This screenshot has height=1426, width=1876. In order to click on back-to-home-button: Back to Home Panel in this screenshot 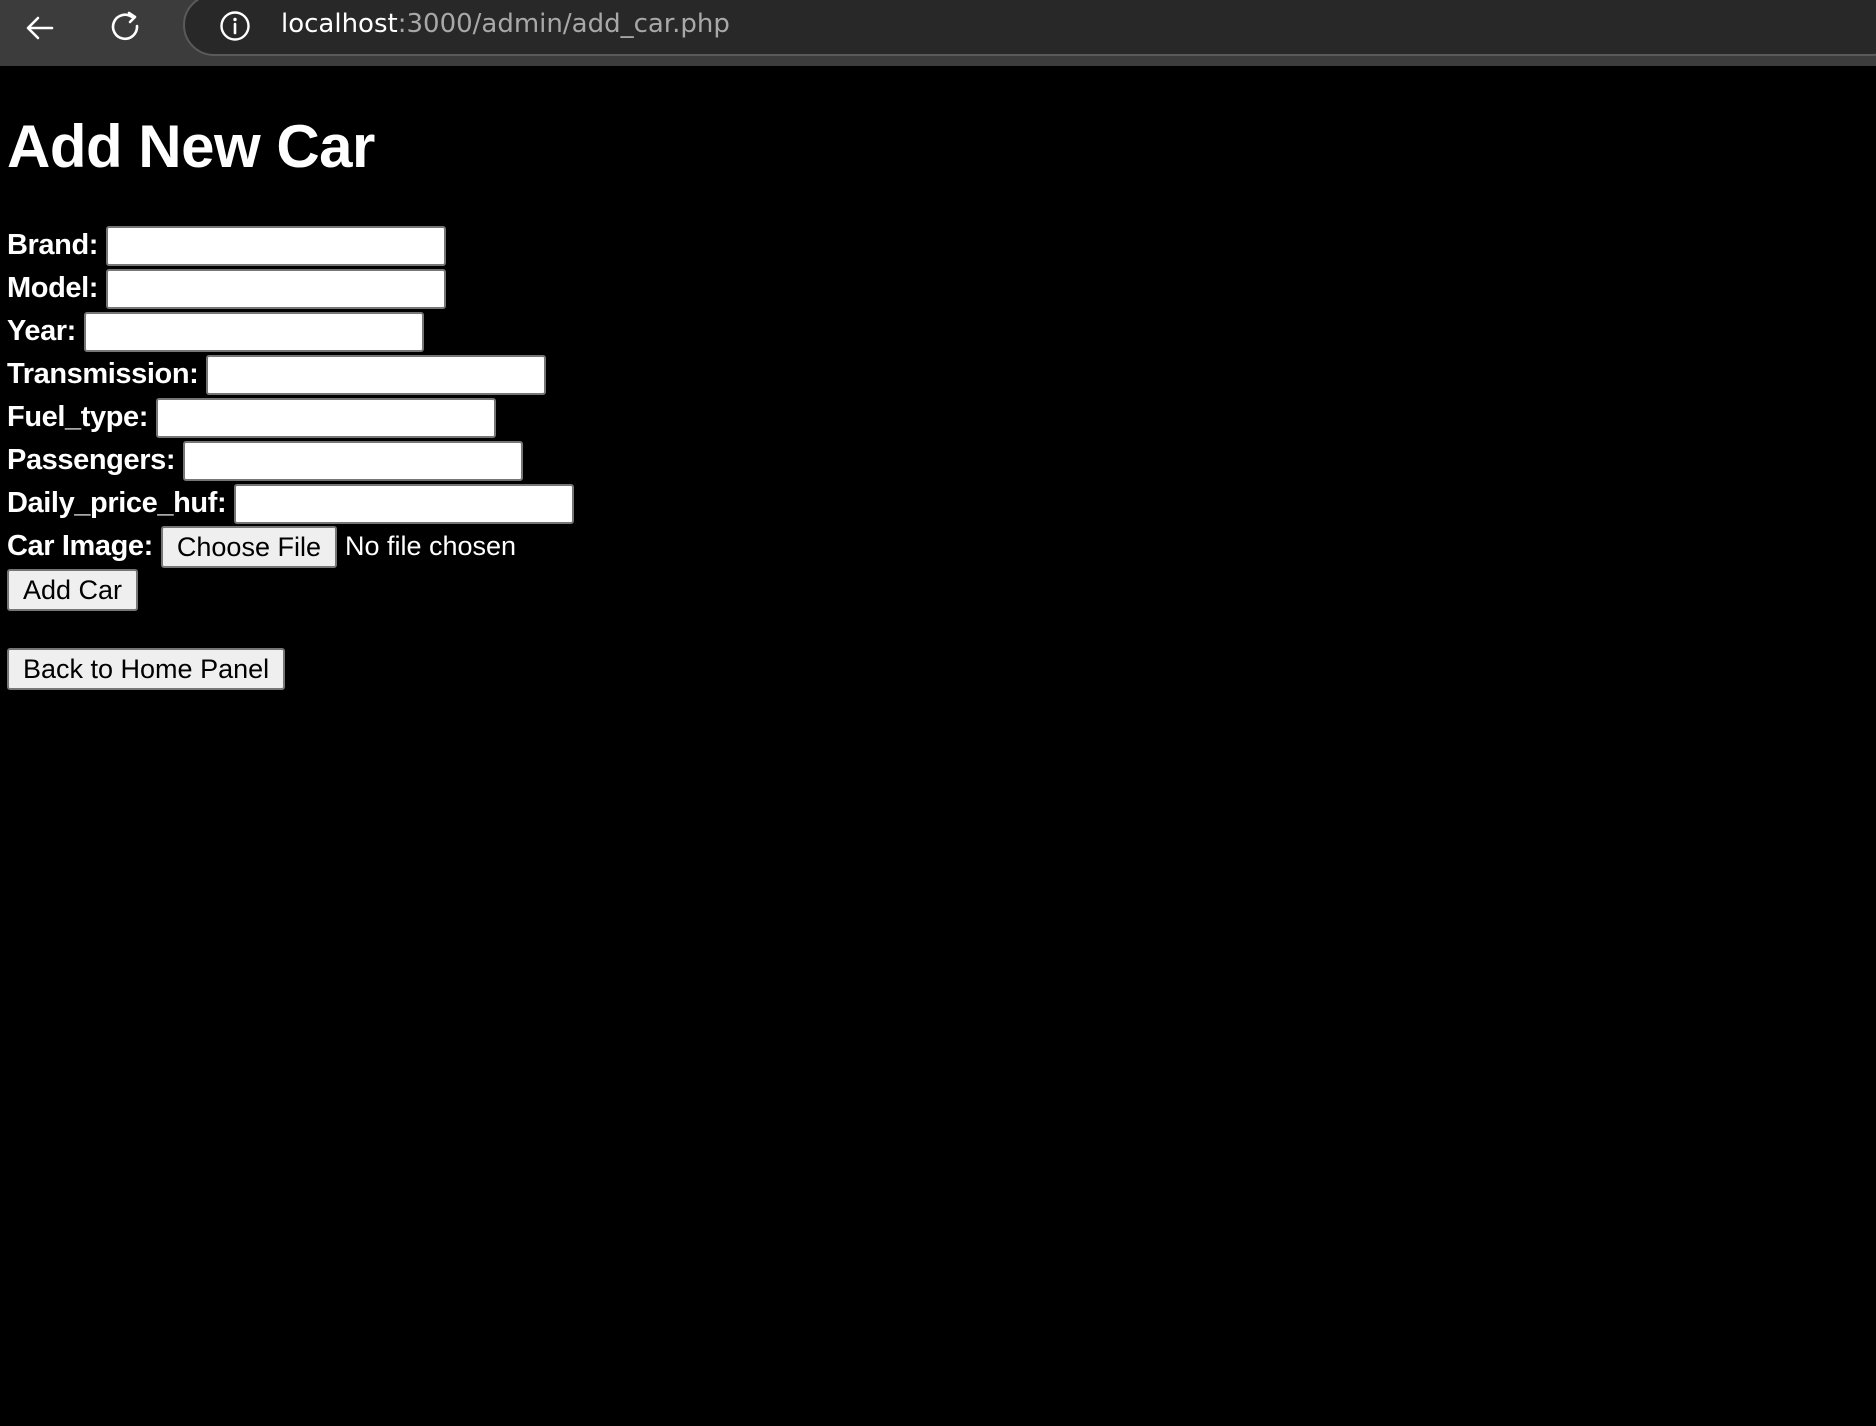, I will do `click(146, 668)`.